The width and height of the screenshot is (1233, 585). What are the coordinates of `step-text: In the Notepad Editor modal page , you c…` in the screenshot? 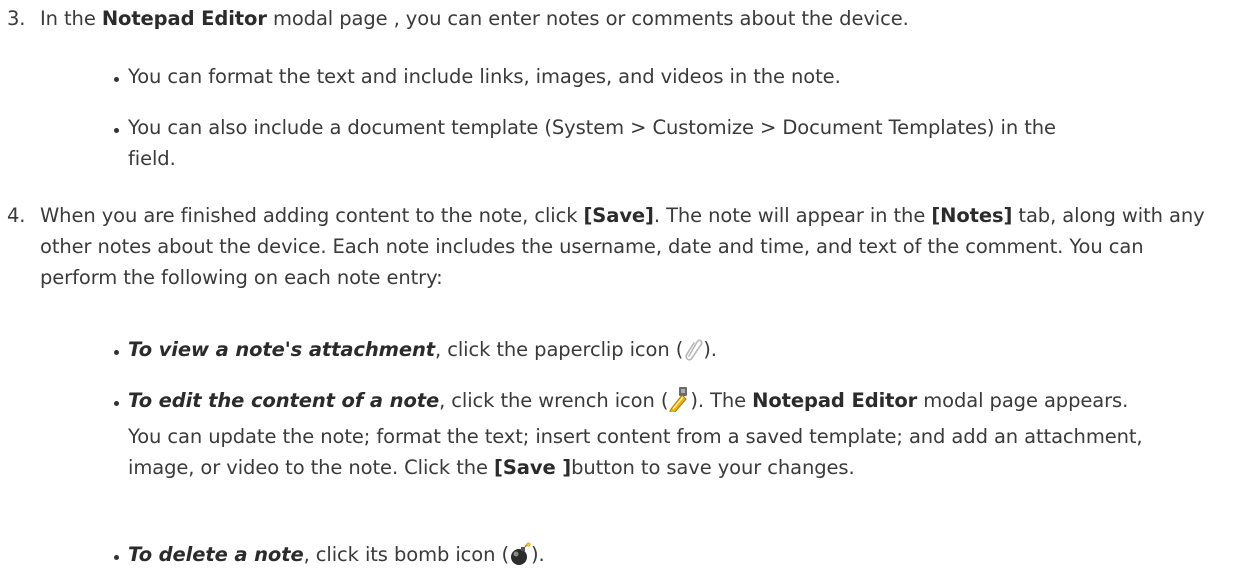 It's located at (474, 18).